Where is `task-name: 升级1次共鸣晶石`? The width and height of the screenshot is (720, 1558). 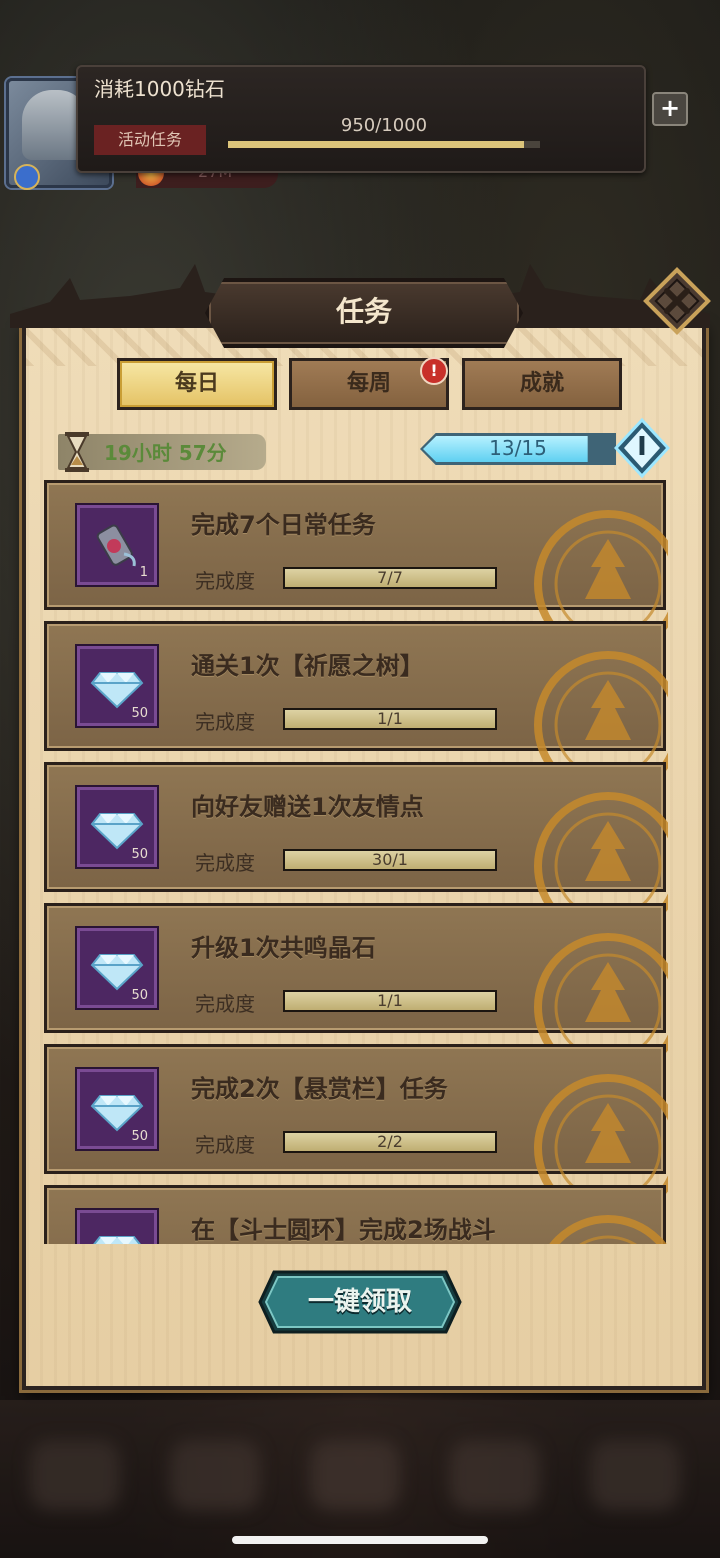
task-name: 升级1次共鸣晶石 is located at coordinates (283, 948).